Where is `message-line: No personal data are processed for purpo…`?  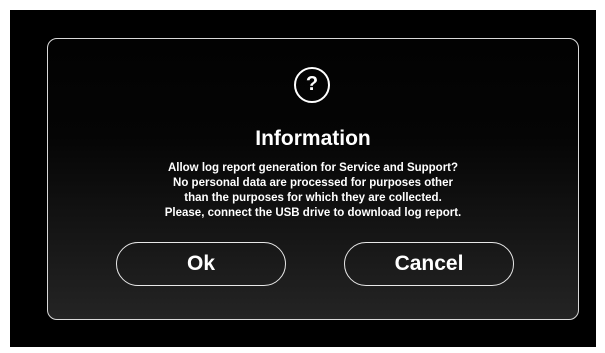
message-line: No personal data are processed for purpo… is located at coordinates (313, 183).